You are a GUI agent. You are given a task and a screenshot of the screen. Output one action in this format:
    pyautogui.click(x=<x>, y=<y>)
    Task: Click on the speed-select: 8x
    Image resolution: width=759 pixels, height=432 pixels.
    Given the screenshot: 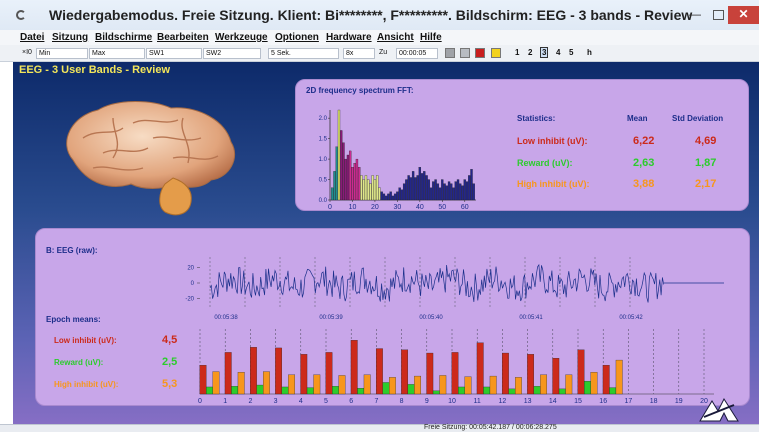 What is the action you would take?
    pyautogui.click(x=359, y=53)
    